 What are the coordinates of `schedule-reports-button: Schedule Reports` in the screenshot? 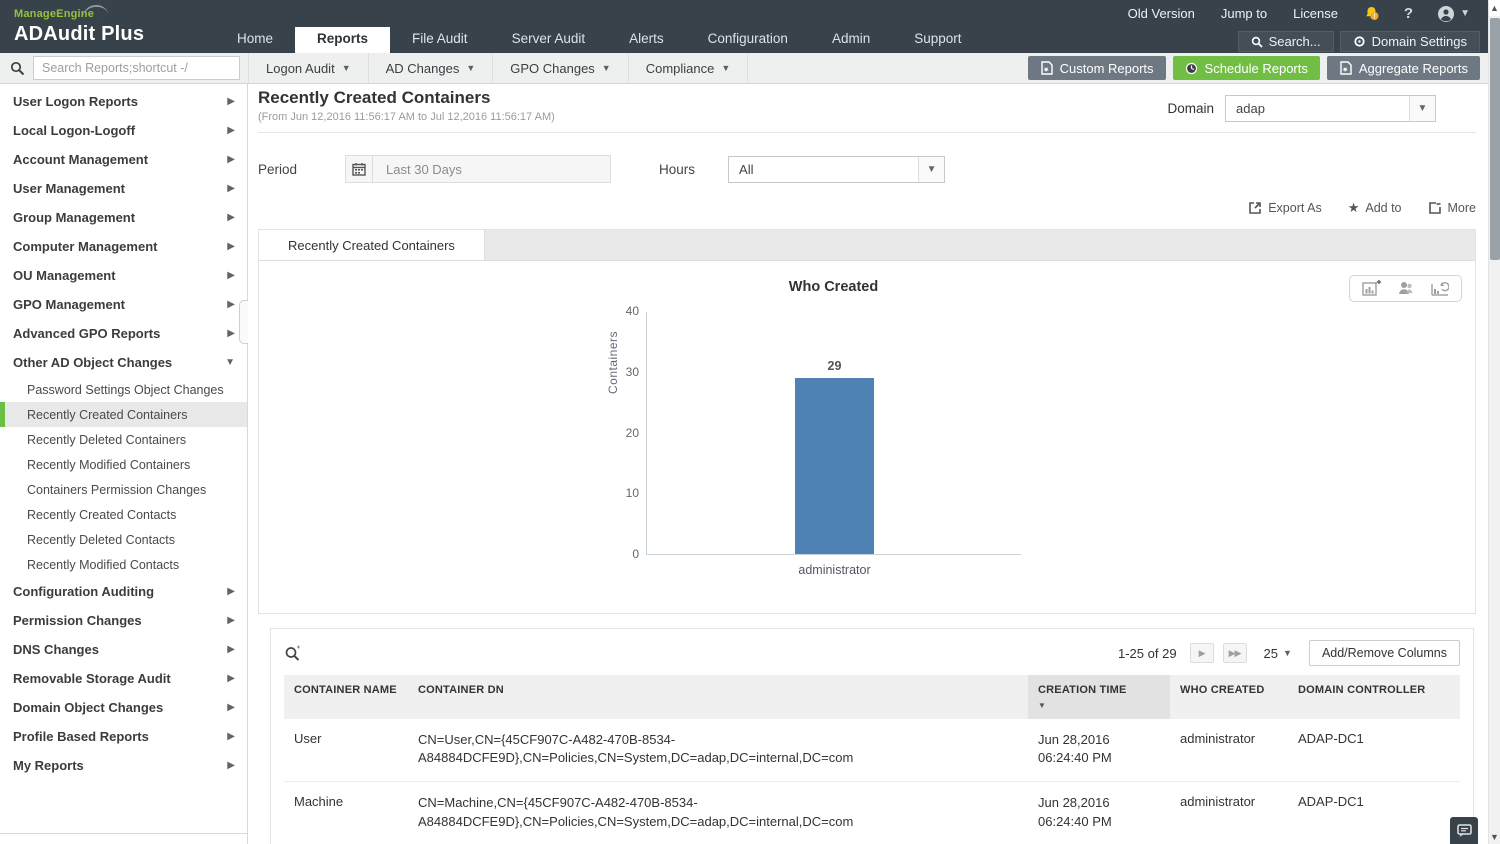 It's located at (1246, 68).